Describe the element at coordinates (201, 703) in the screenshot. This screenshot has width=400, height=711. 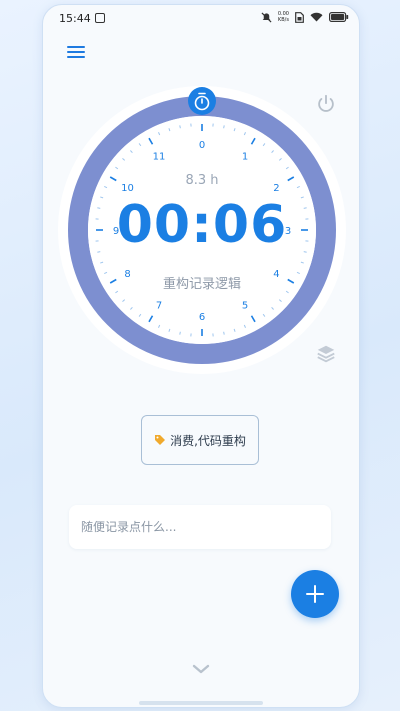
I see `home-indicator` at that location.